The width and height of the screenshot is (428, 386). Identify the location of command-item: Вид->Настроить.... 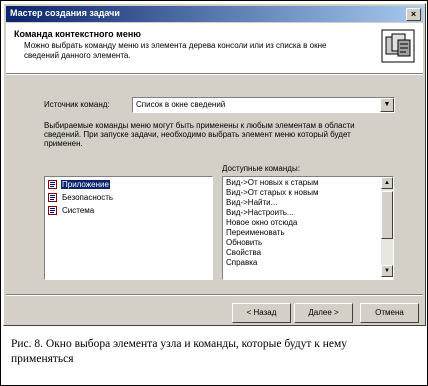
(260, 213).